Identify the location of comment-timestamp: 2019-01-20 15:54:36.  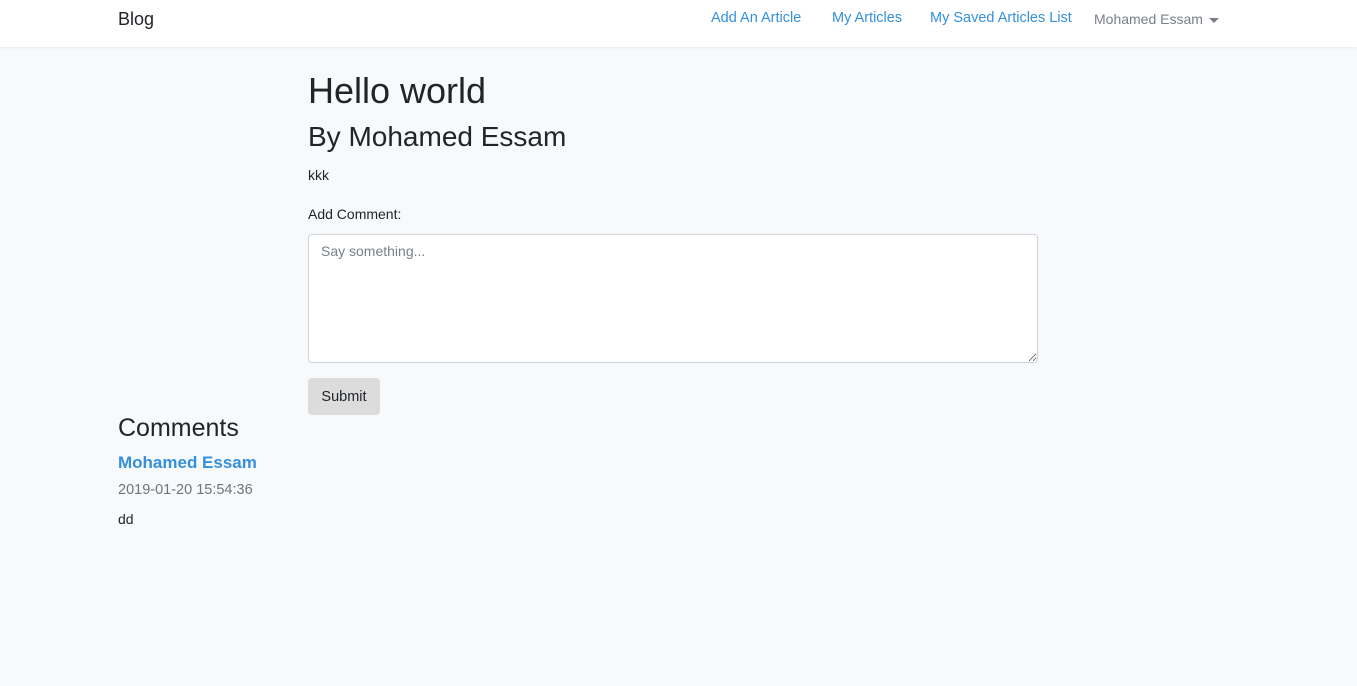
(185, 490).